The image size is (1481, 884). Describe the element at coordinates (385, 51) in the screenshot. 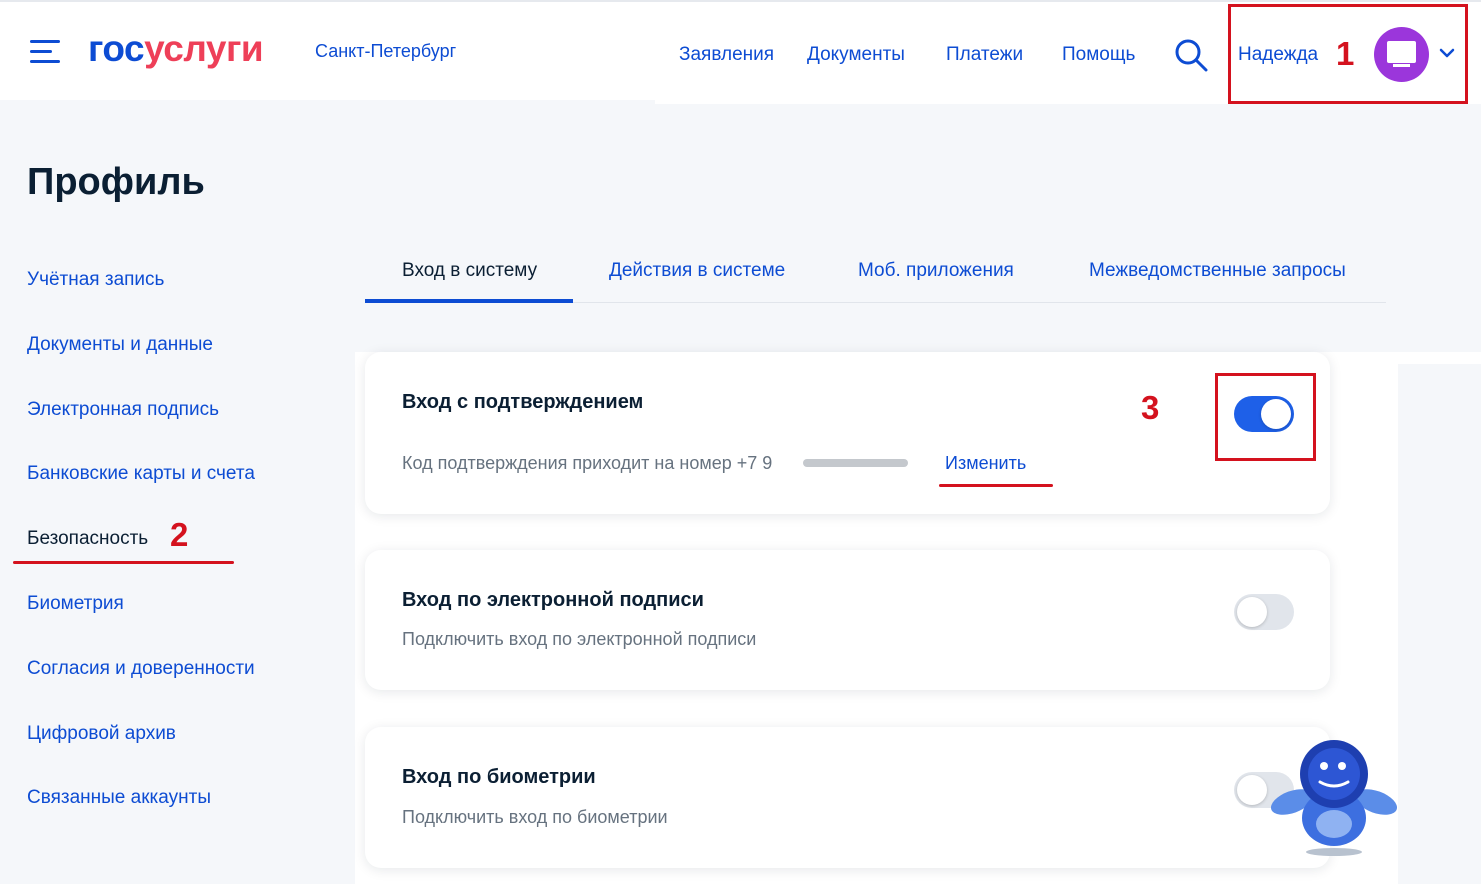

I see `city-selector: Санкт-Петербург` at that location.